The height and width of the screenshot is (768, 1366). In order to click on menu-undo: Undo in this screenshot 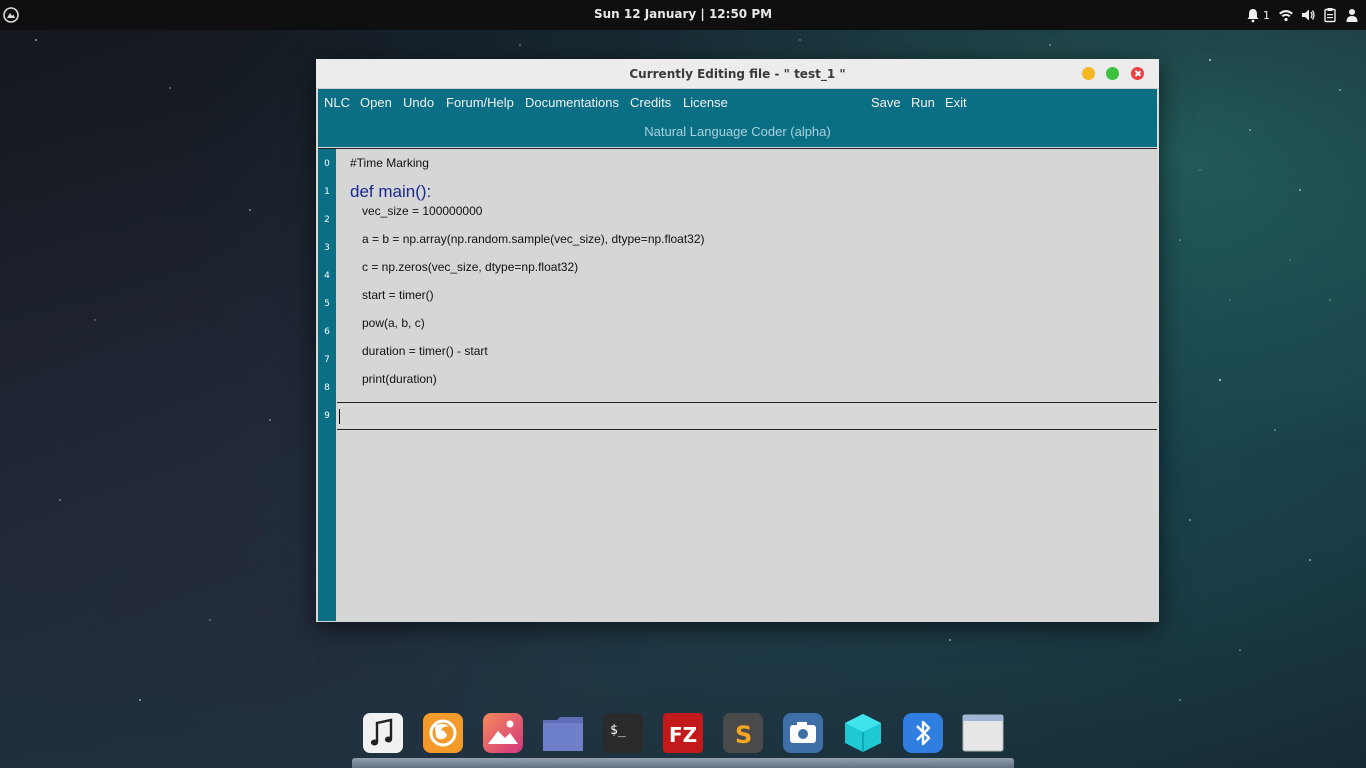, I will do `click(418, 102)`.